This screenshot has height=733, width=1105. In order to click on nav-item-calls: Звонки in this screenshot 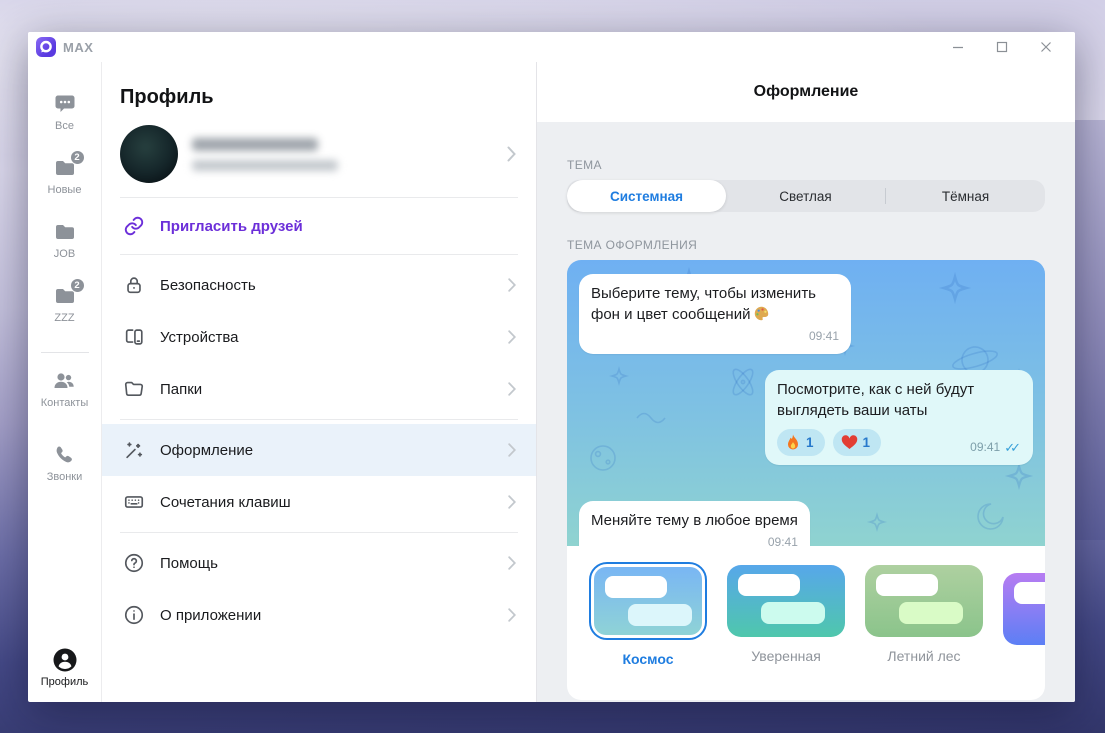, I will do `click(64, 463)`.